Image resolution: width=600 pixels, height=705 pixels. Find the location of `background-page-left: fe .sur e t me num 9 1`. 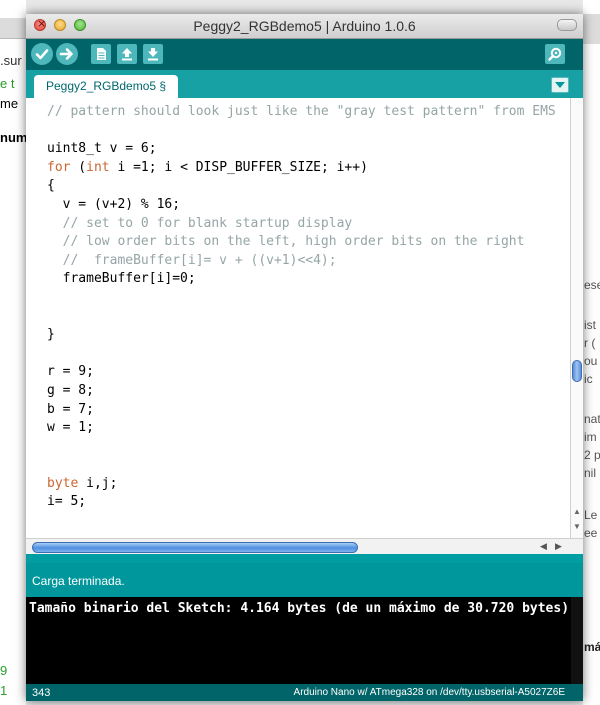

background-page-left: fe .sur e t me num 9 1 is located at coordinates (13, 352).